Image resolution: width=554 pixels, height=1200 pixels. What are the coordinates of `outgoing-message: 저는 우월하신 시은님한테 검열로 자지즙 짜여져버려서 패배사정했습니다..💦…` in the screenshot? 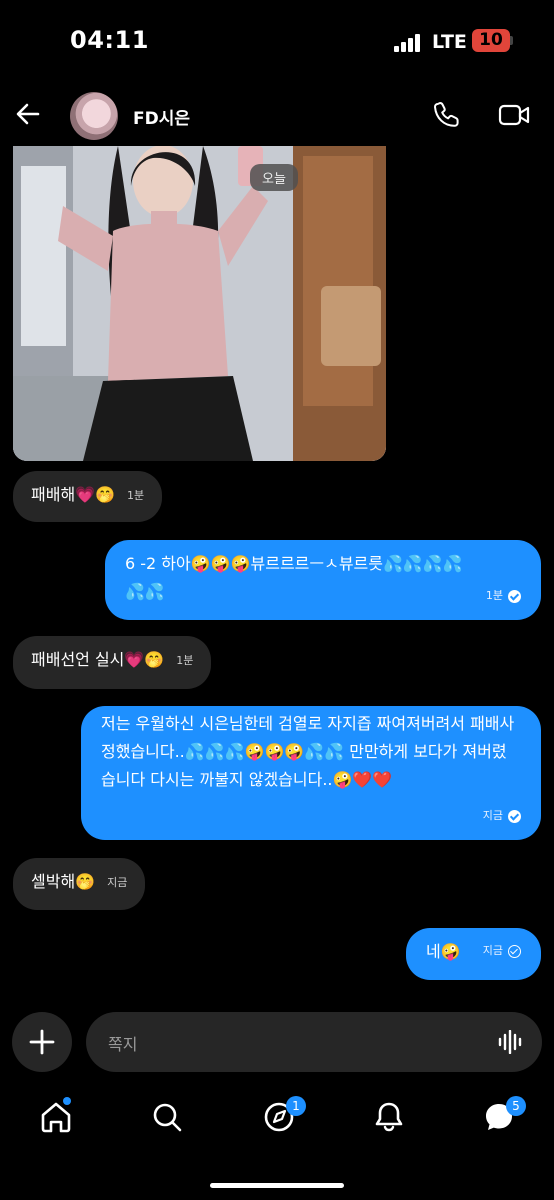 It's located at (311, 773).